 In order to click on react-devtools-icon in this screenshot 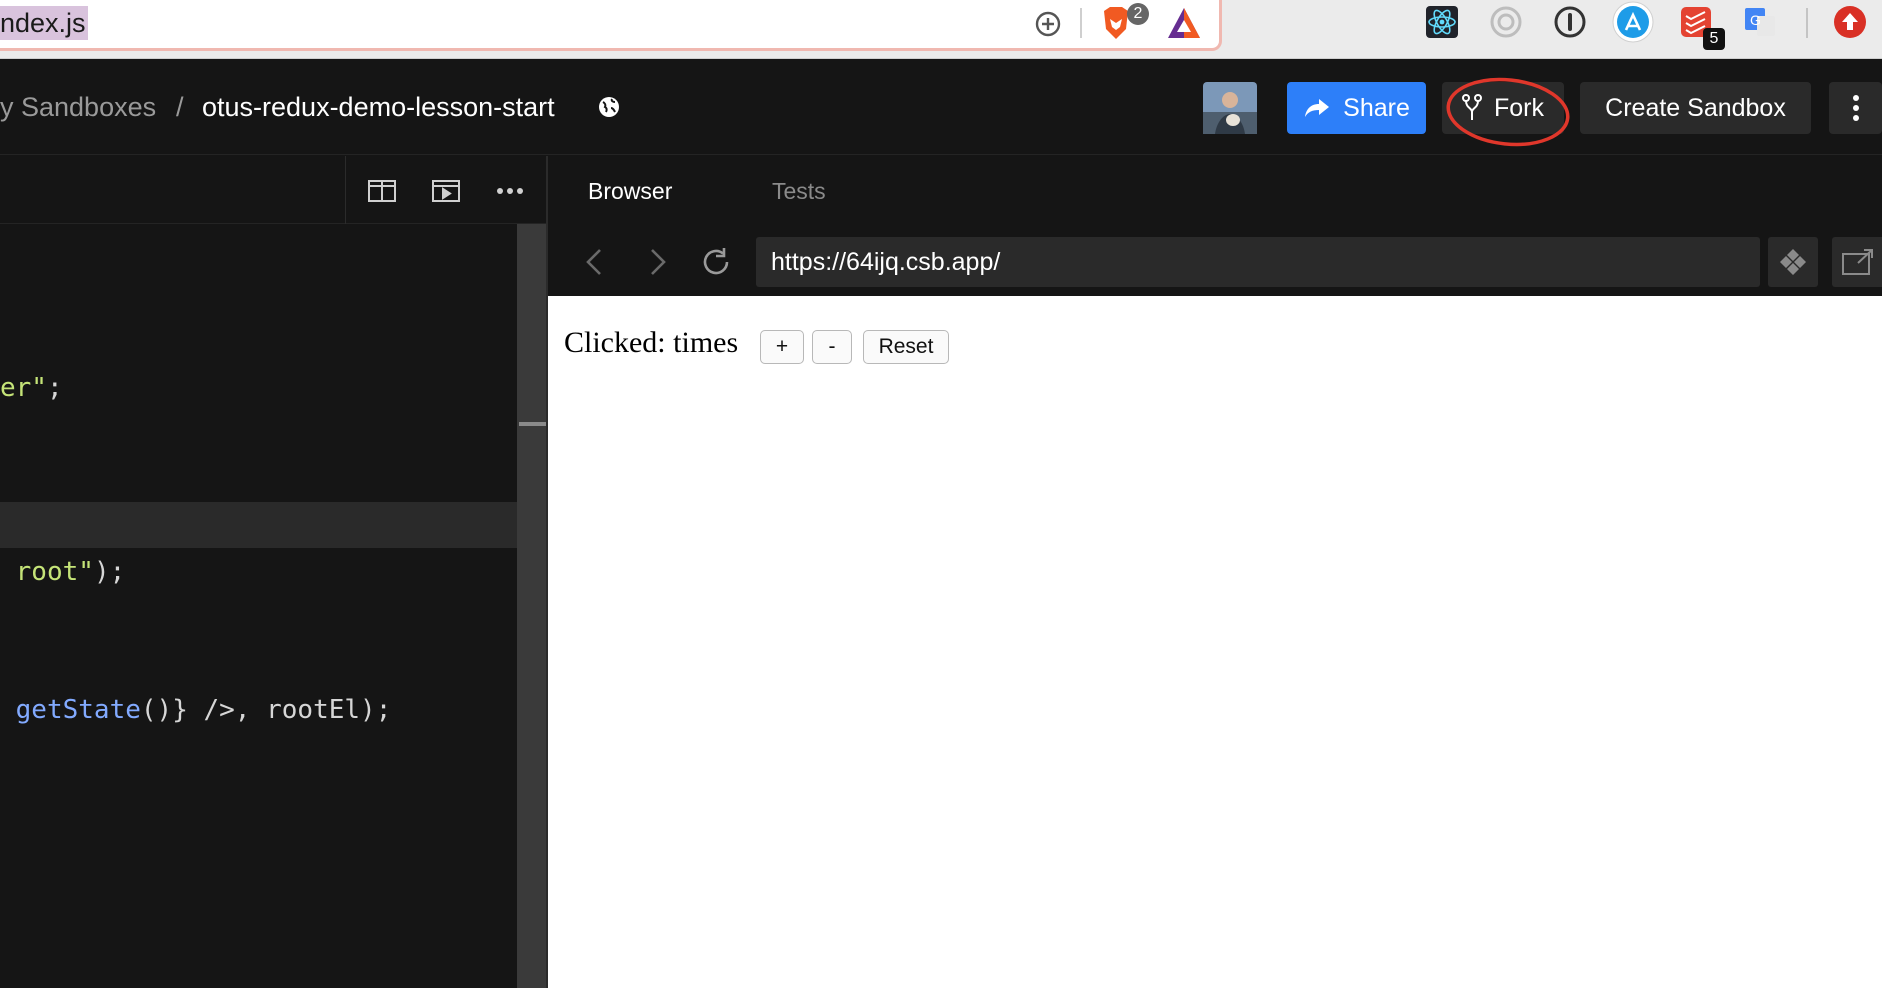, I will do `click(1442, 22)`.